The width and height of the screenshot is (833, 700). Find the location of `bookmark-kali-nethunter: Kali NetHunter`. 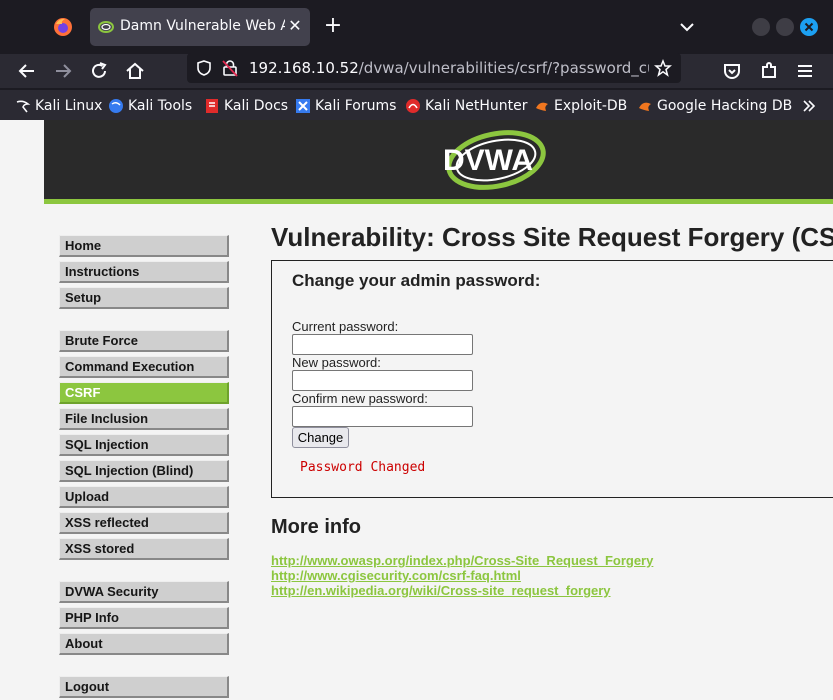

bookmark-kali-nethunter: Kali NetHunter is located at coordinates (466, 106).